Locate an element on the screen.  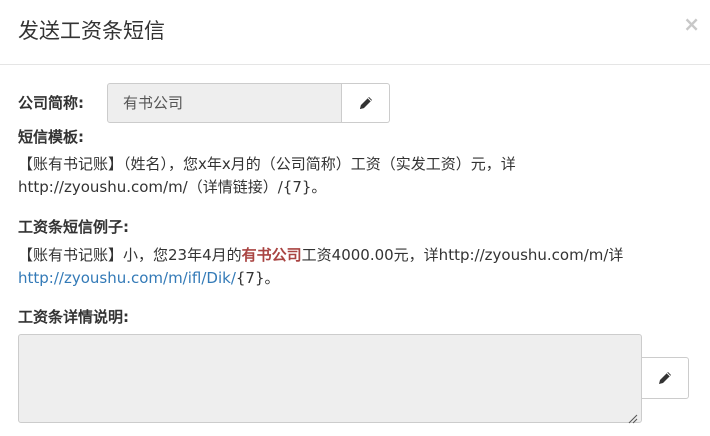
example-company-highlight: 有书公司 is located at coordinates (271, 255).